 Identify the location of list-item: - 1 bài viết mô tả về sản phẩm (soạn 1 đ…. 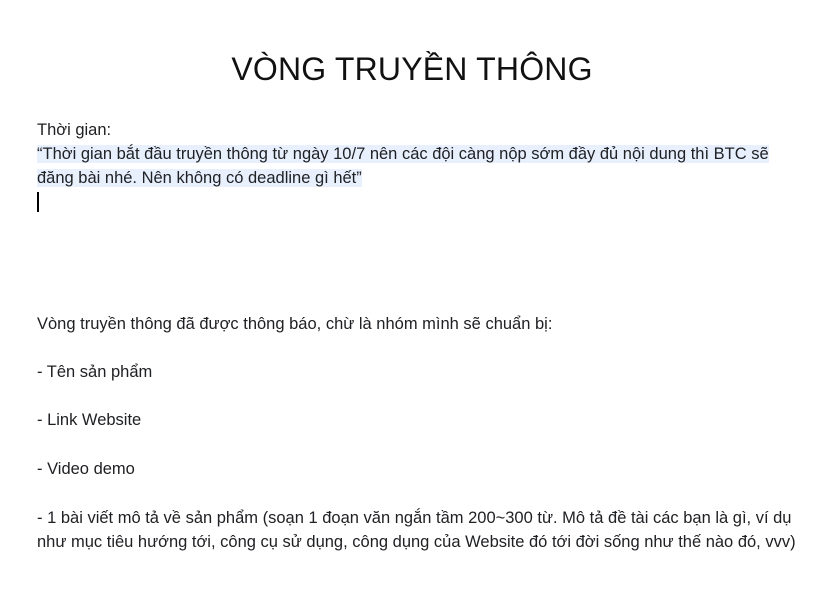
(416, 530).